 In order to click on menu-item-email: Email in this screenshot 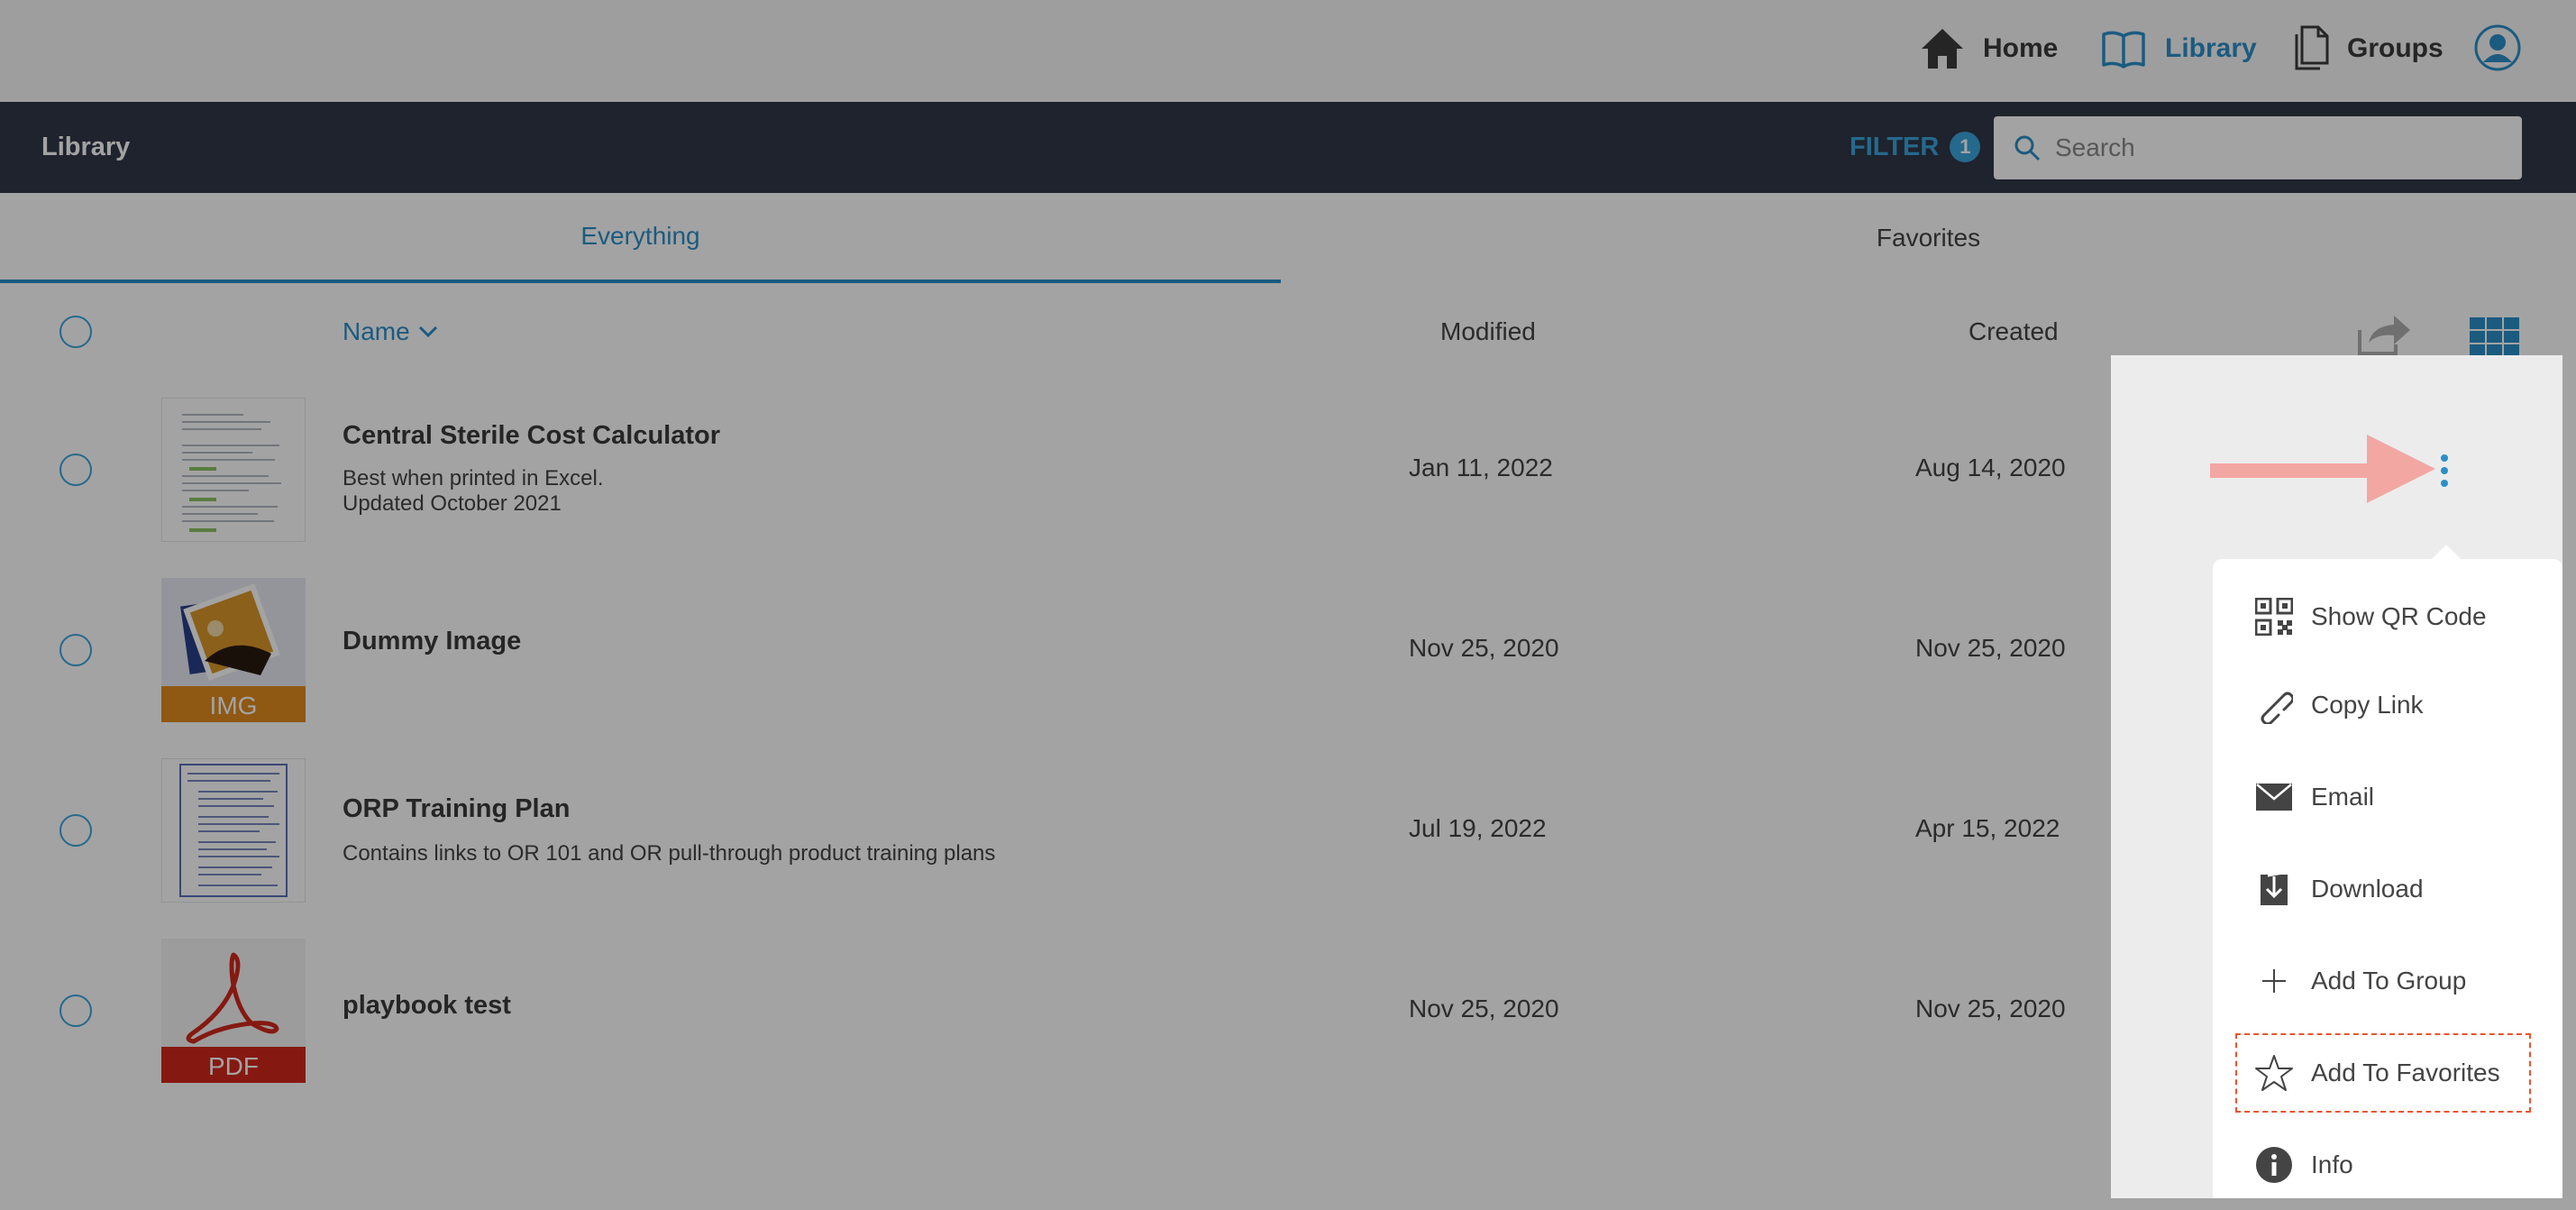, I will do `click(2387, 797)`.